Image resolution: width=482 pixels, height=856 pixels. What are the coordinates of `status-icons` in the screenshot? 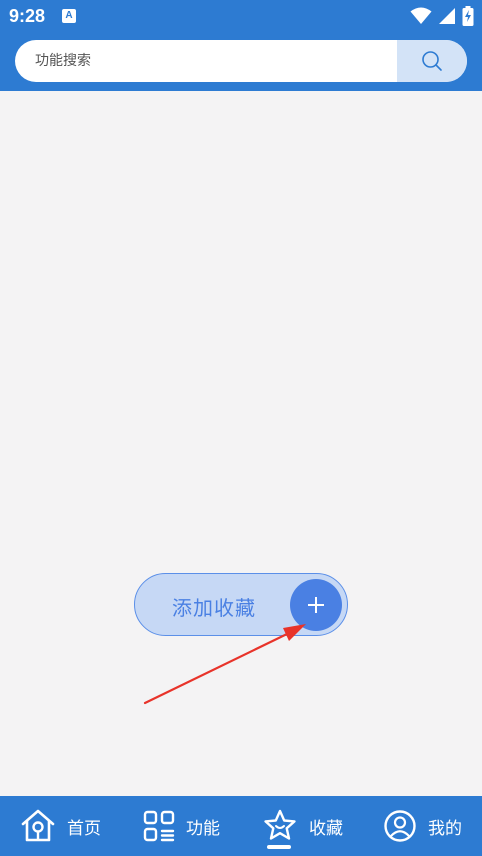 It's located at (442, 16).